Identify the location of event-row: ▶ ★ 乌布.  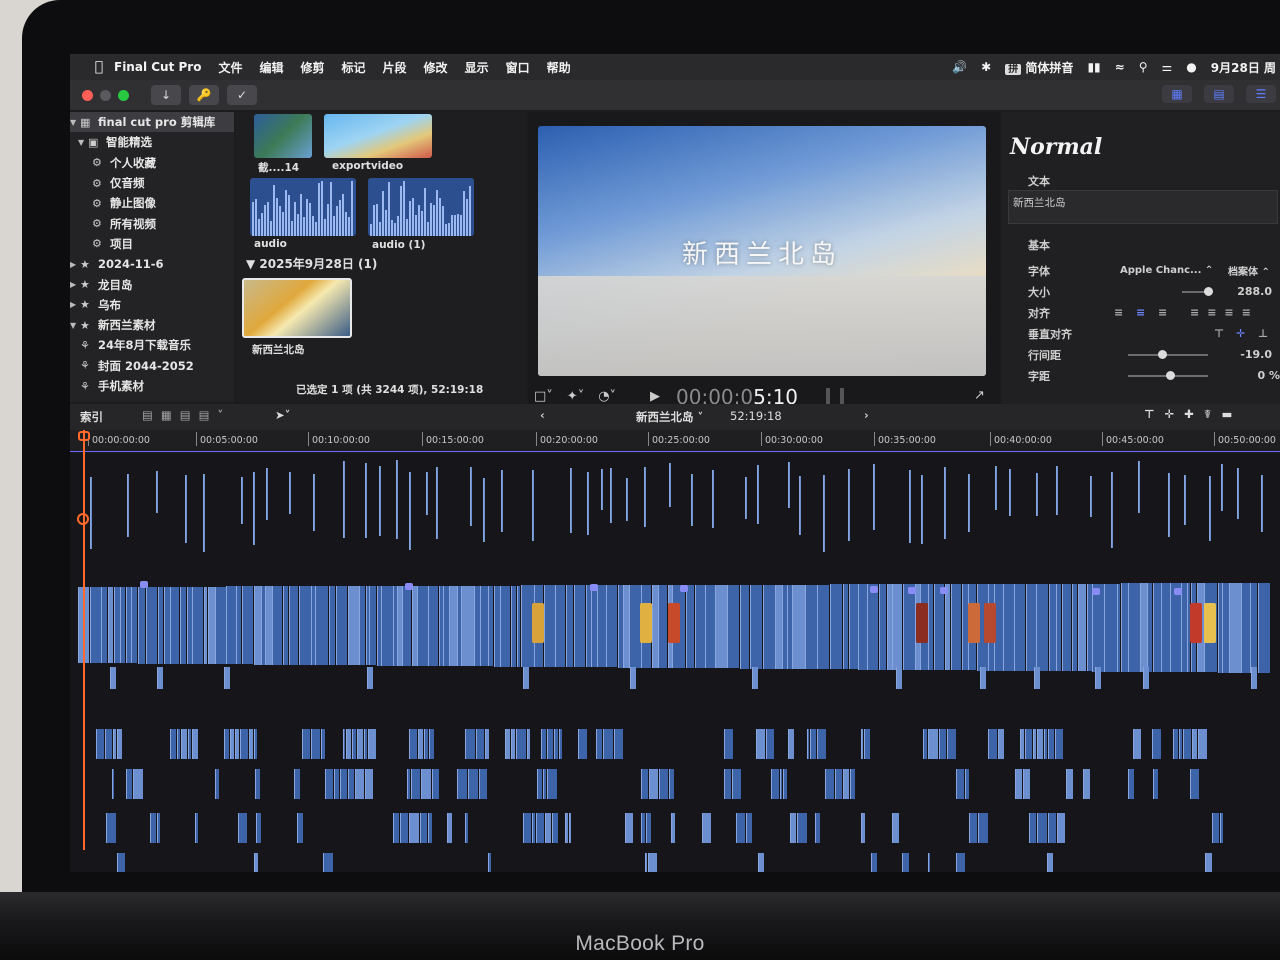
(152, 305).